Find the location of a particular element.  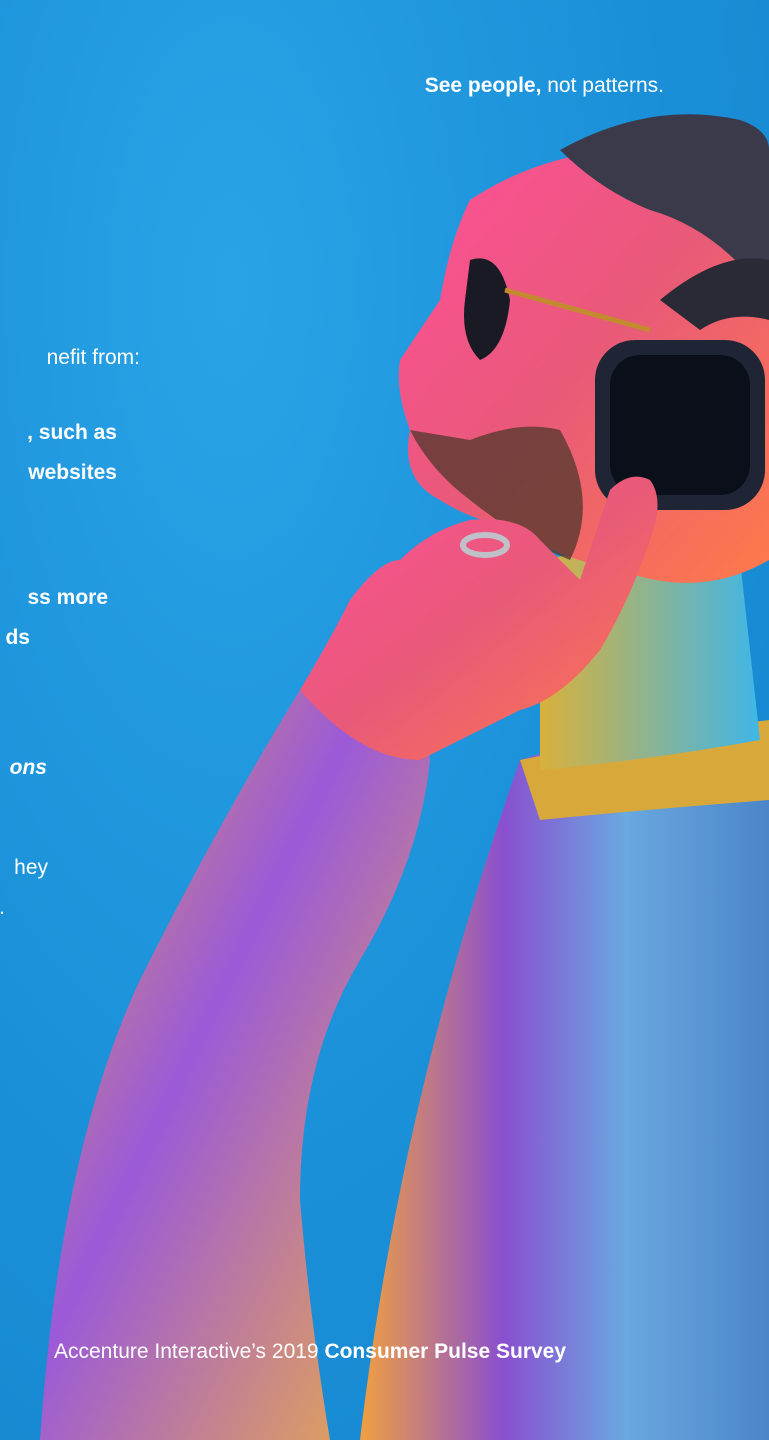

text-line-7: hey is located at coordinates (31, 867).